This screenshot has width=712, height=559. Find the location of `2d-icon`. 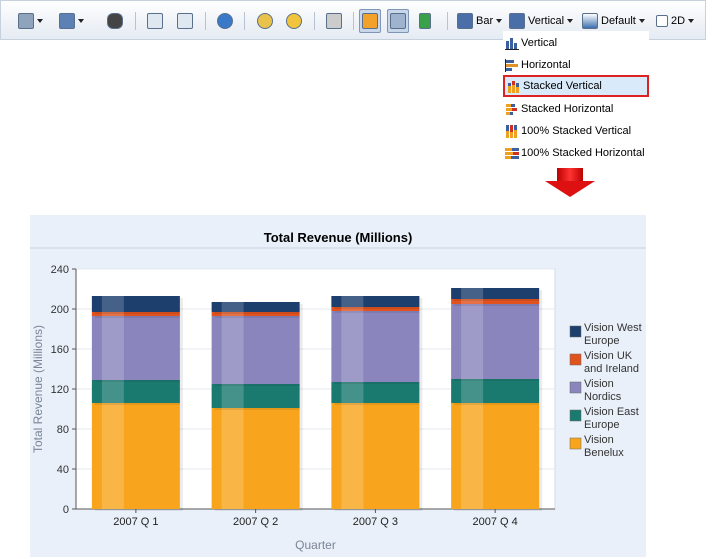

2d-icon is located at coordinates (662, 21).